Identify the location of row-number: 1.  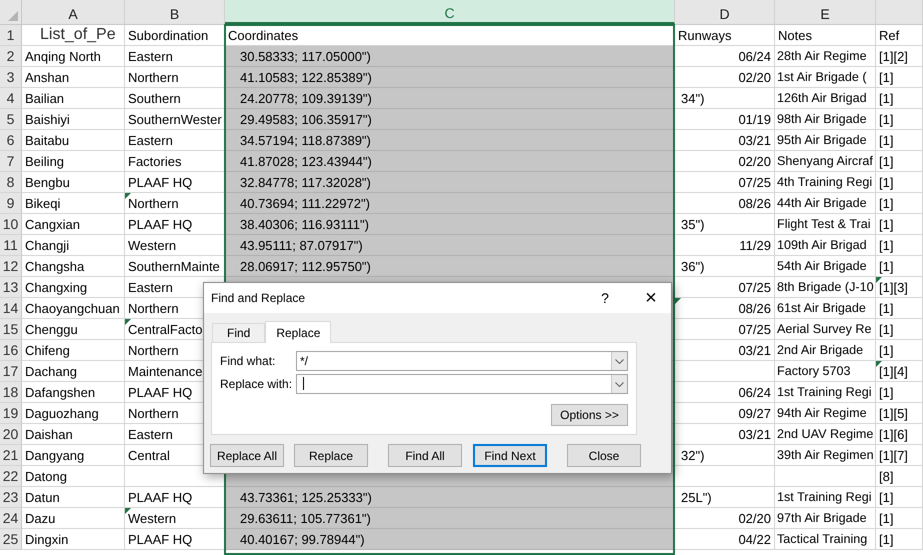
(11, 35).